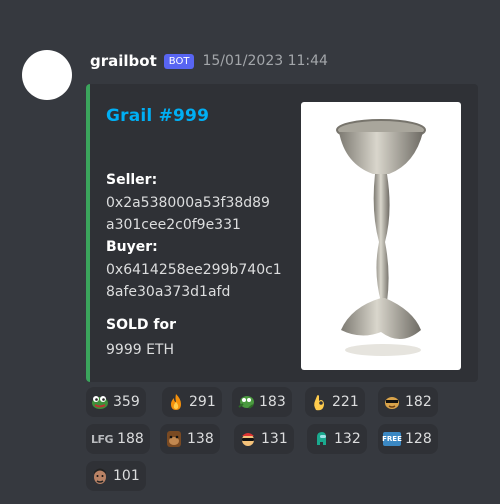  What do you see at coordinates (202, 402) in the screenshot?
I see `reaction-count: 291` at bounding box center [202, 402].